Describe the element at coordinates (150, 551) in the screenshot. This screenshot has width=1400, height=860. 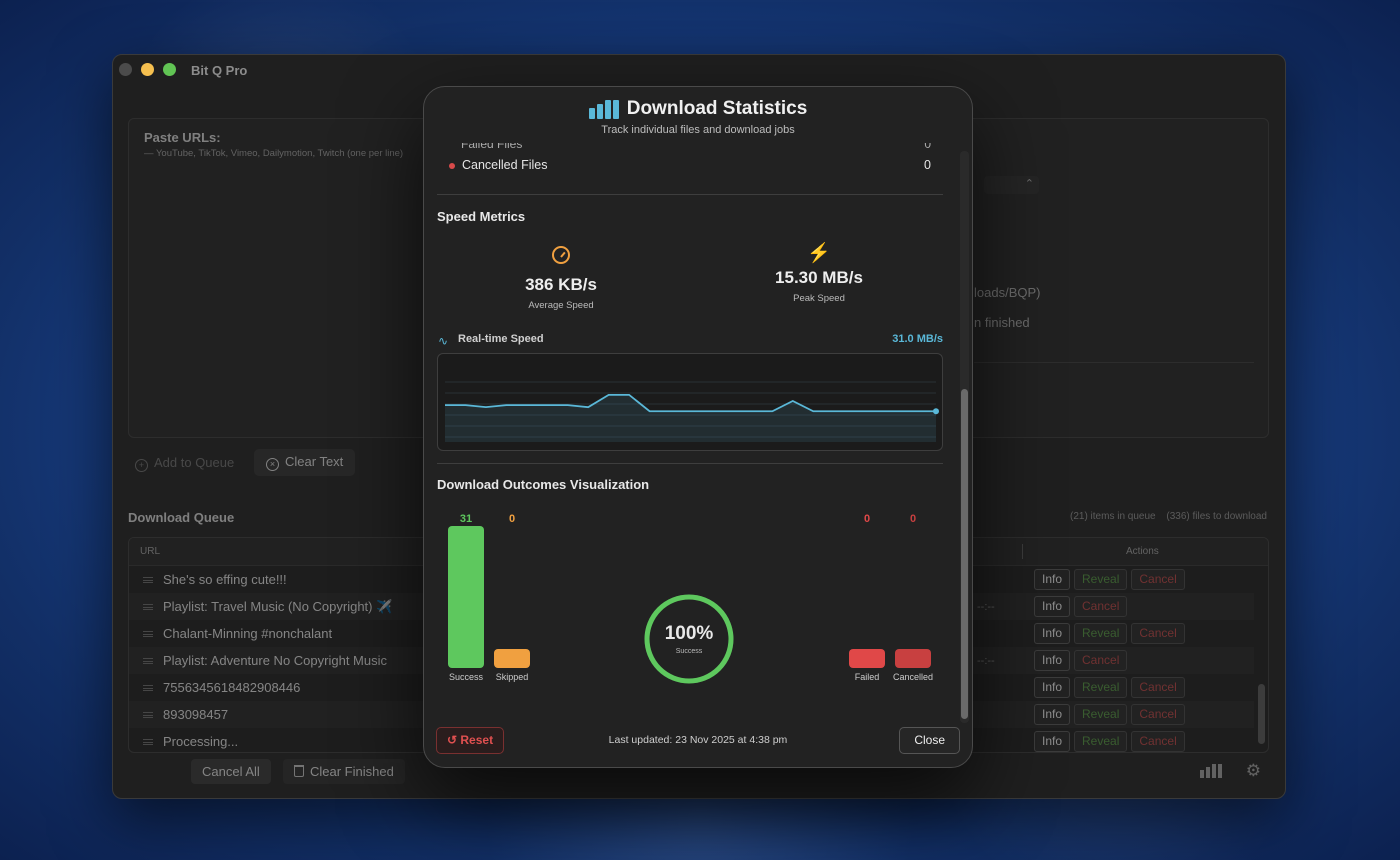
I see `column-url: URL` at that location.